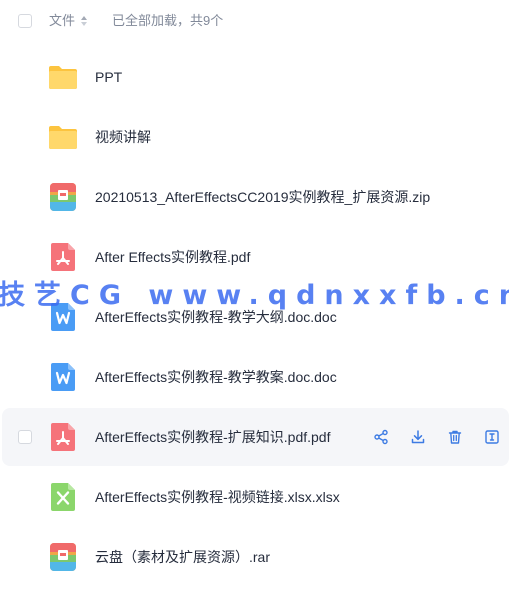 The height and width of the screenshot is (596, 509). I want to click on row-checkbox, so click(25, 437).